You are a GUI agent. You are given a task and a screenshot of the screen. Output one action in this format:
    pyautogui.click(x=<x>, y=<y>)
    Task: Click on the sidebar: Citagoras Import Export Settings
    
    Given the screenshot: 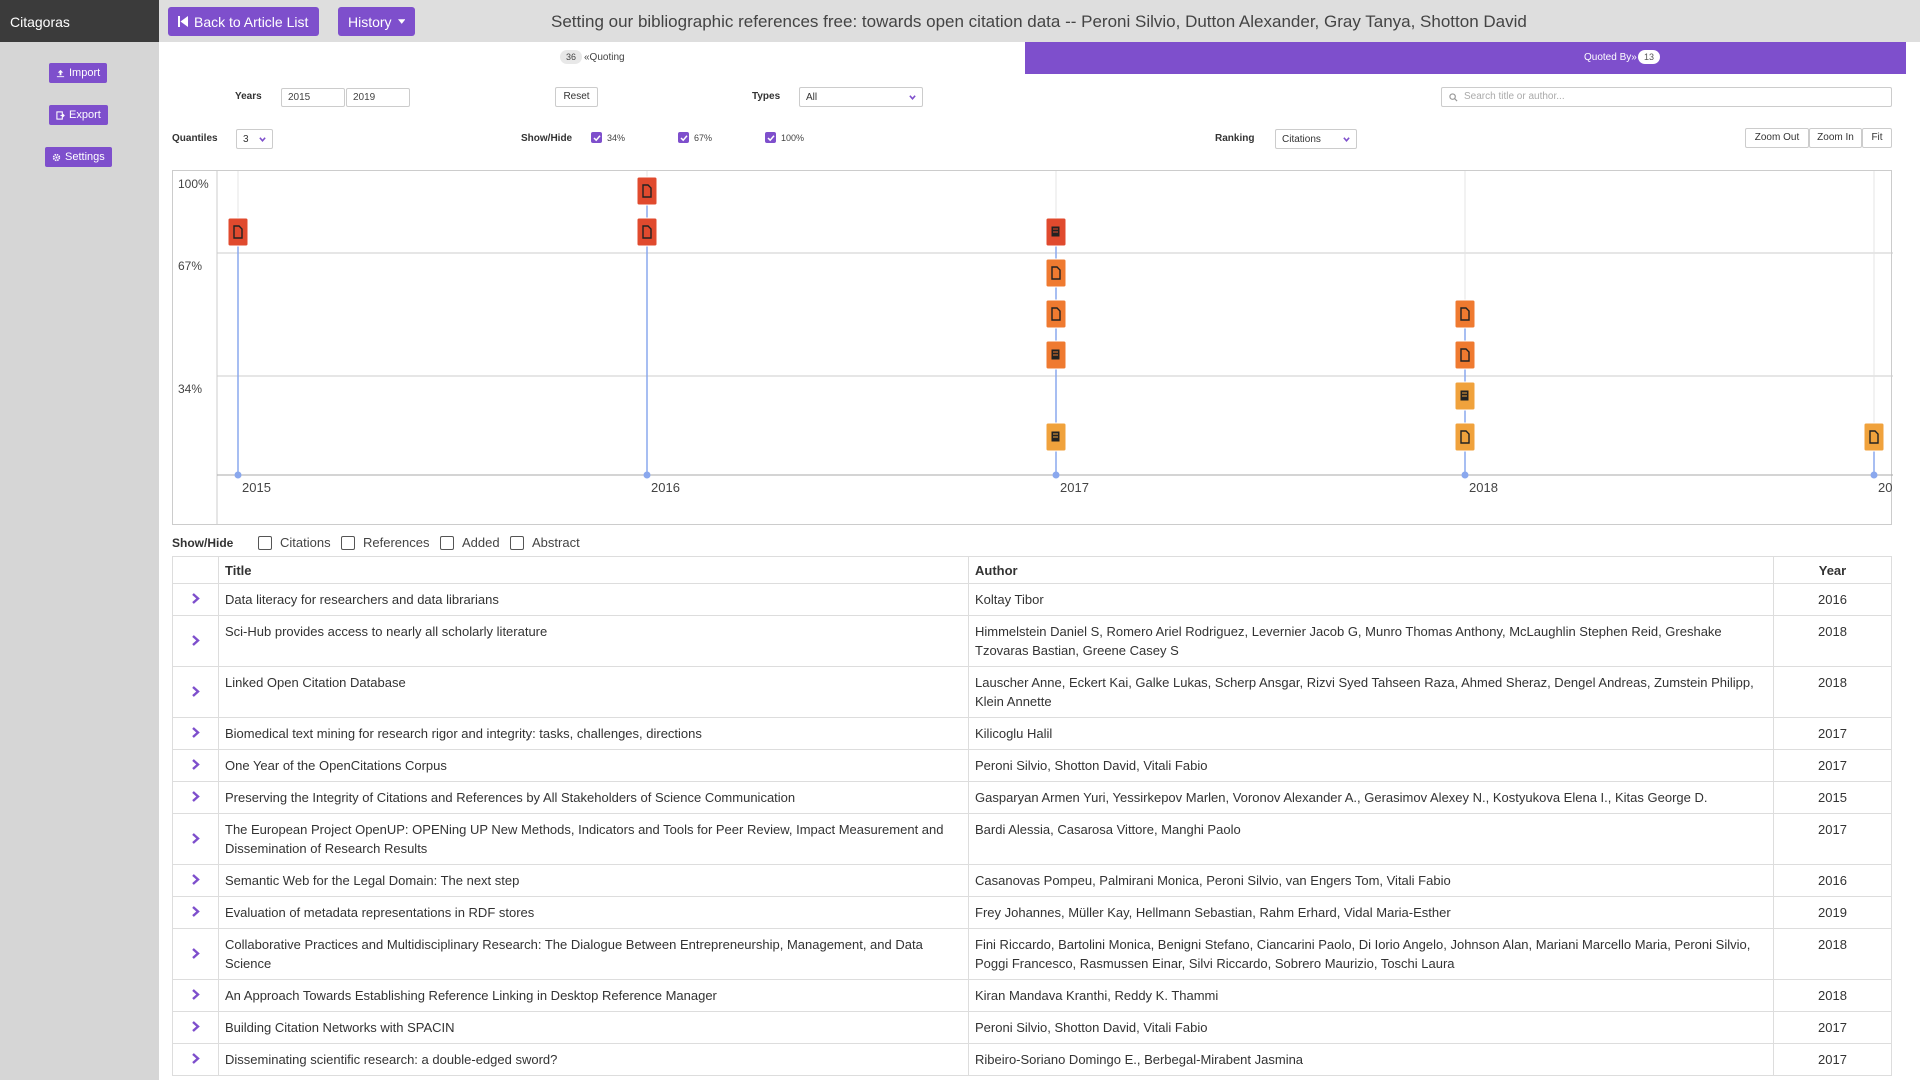 What is the action you would take?
    pyautogui.click(x=79, y=540)
    